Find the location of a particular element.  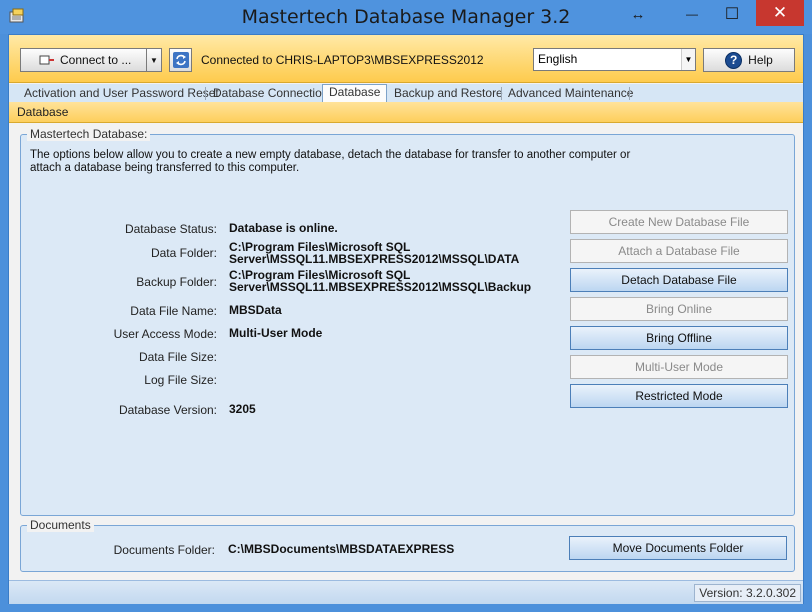

minimize-button: — is located at coordinates (692, 14).